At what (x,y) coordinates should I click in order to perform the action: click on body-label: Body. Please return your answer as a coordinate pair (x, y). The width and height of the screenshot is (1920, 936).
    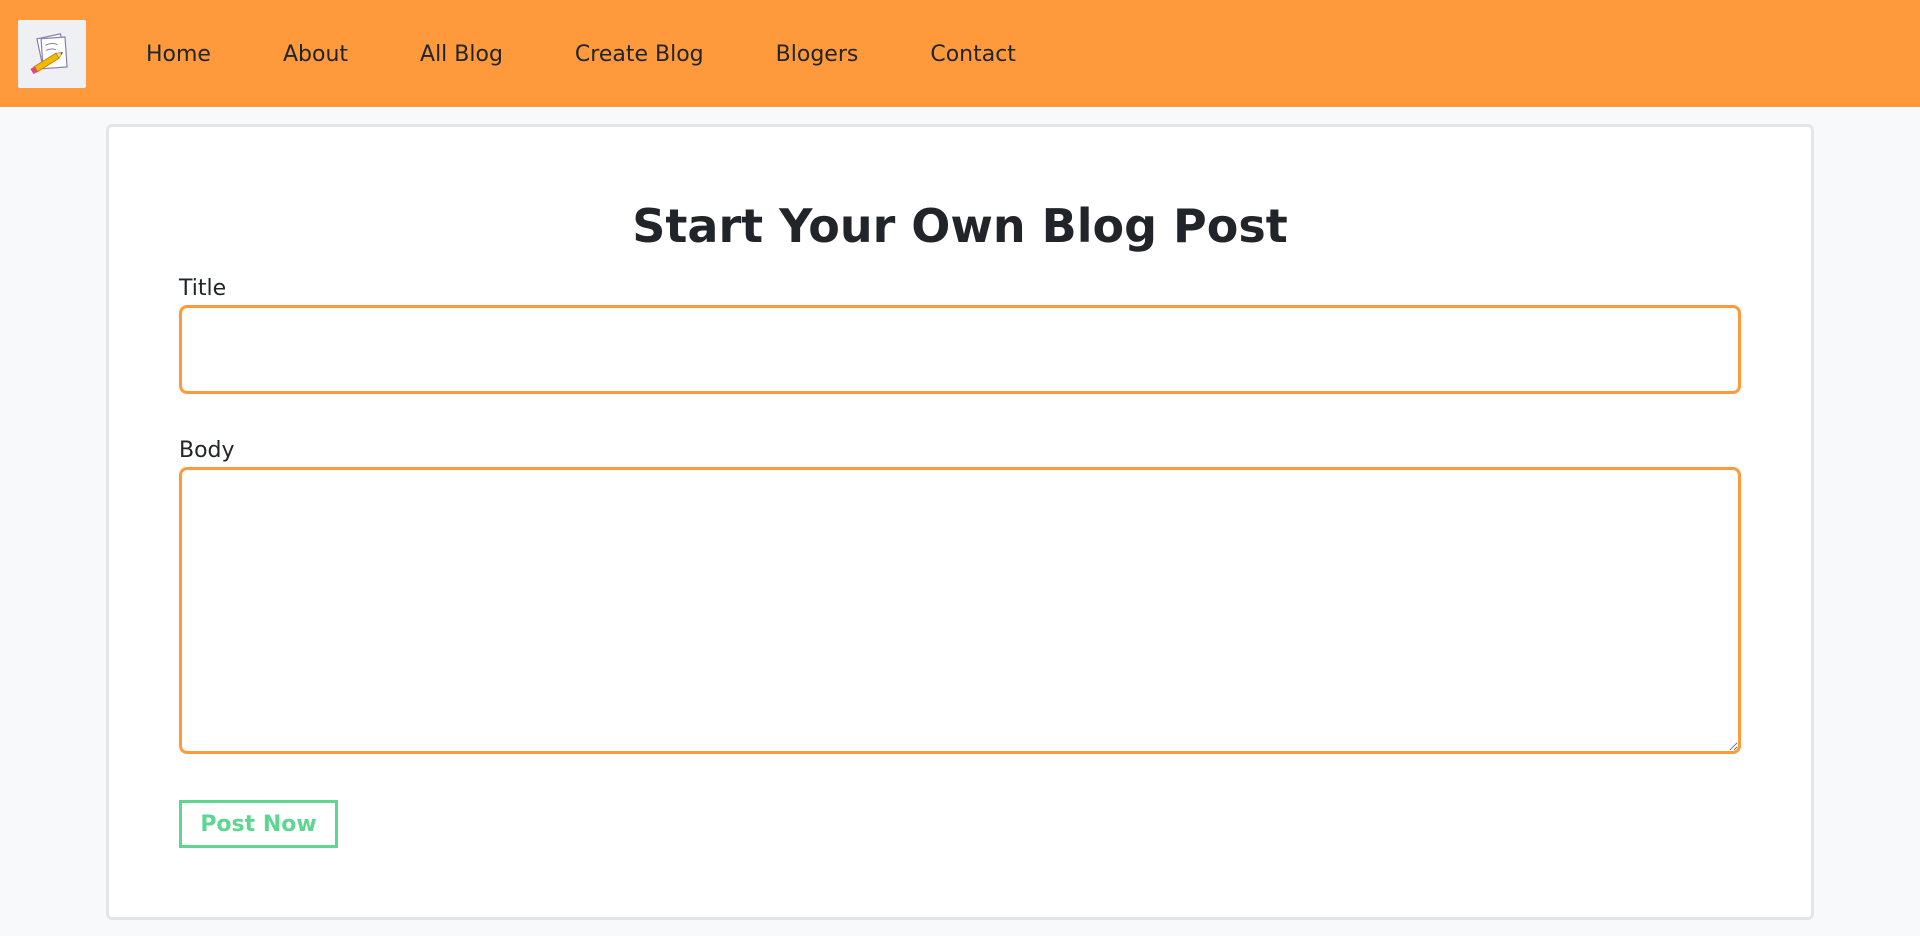
    Looking at the image, I should click on (207, 450).